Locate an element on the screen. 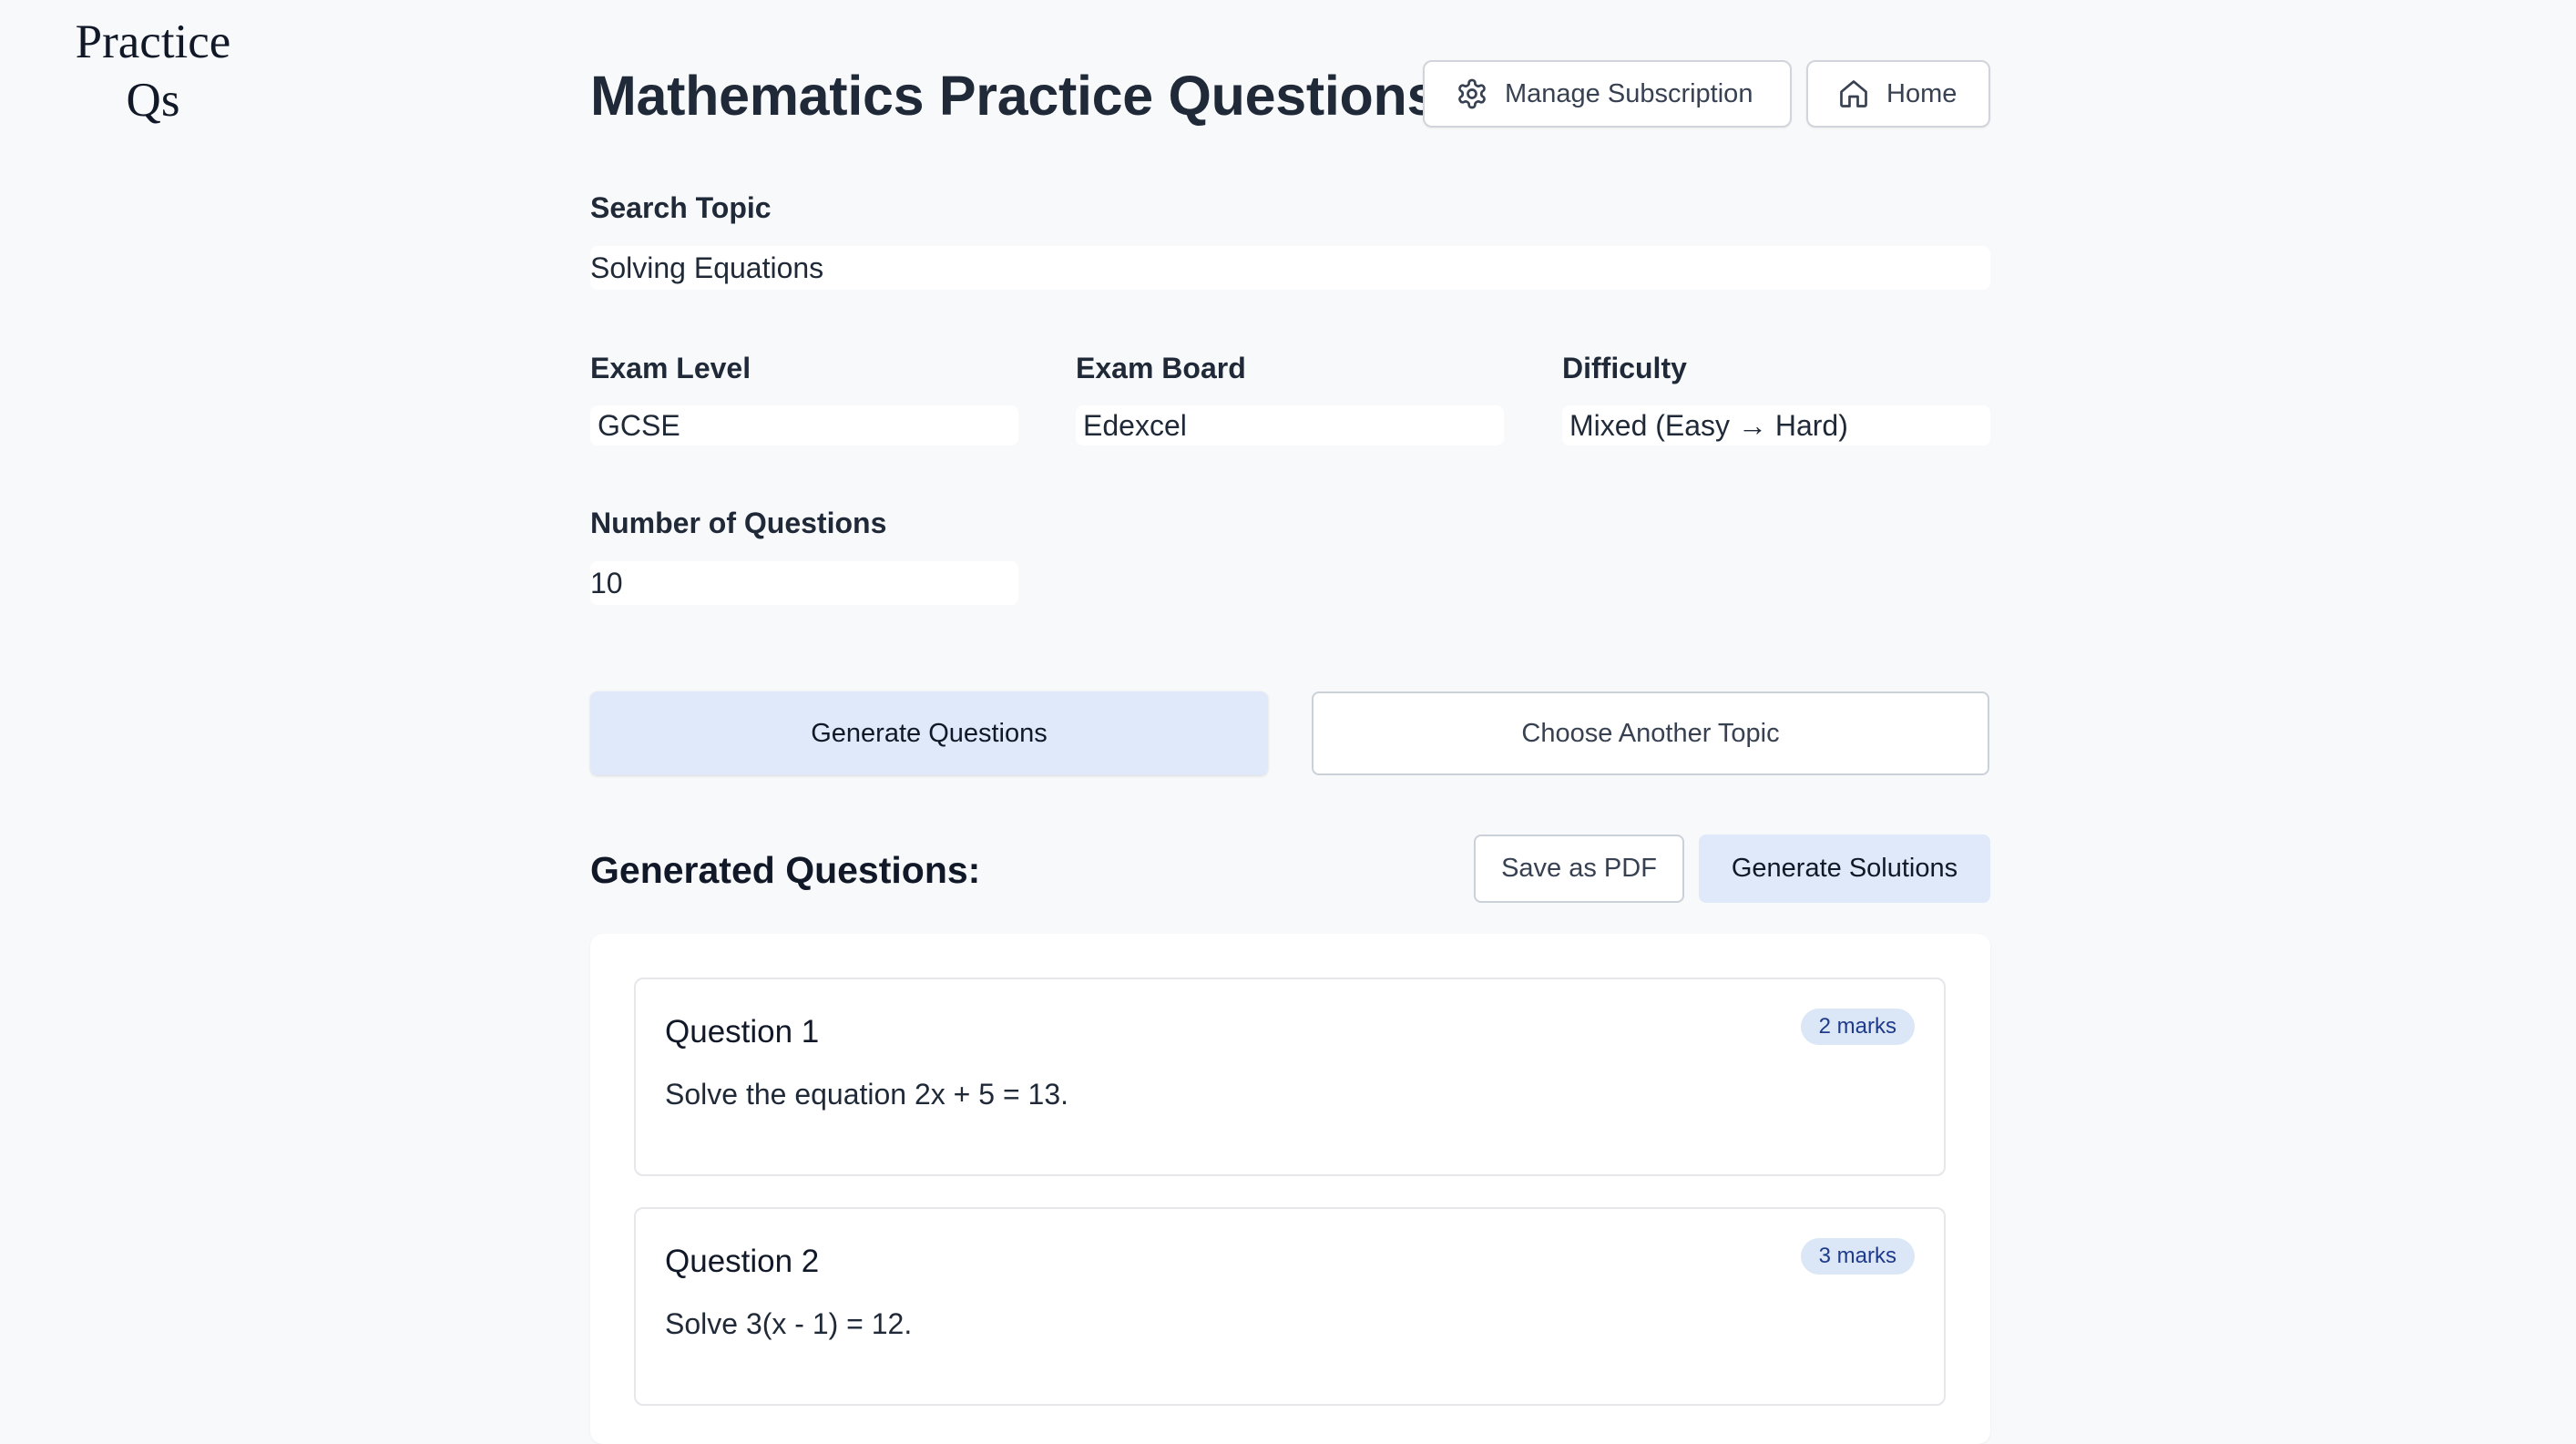 The image size is (2576, 1444). search-topic-input: Solving Equations is located at coordinates (1290, 268).